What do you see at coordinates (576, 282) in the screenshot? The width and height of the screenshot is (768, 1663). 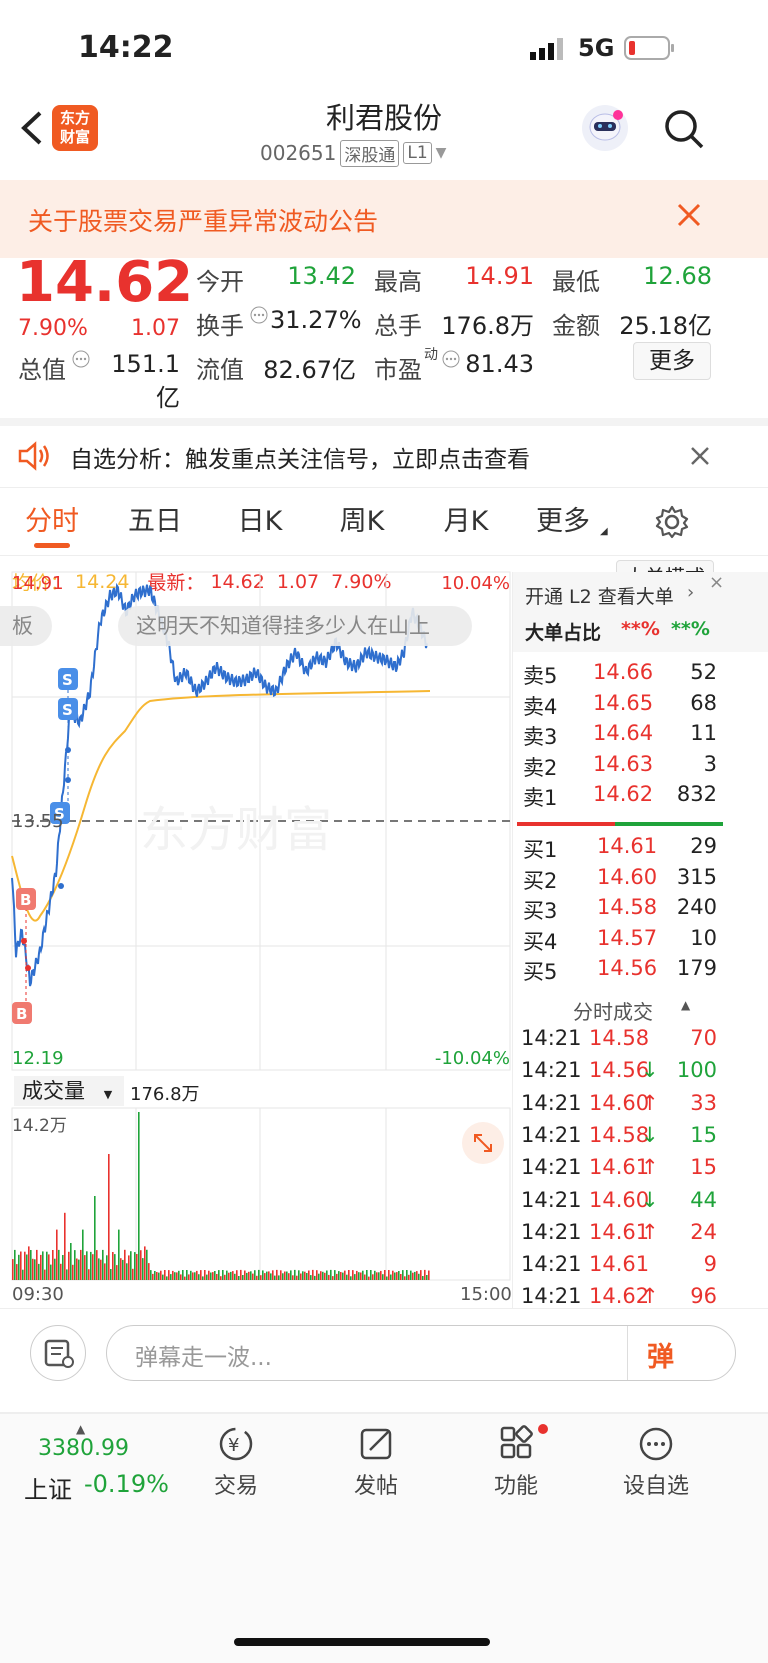 I see `low-label: 最低` at bounding box center [576, 282].